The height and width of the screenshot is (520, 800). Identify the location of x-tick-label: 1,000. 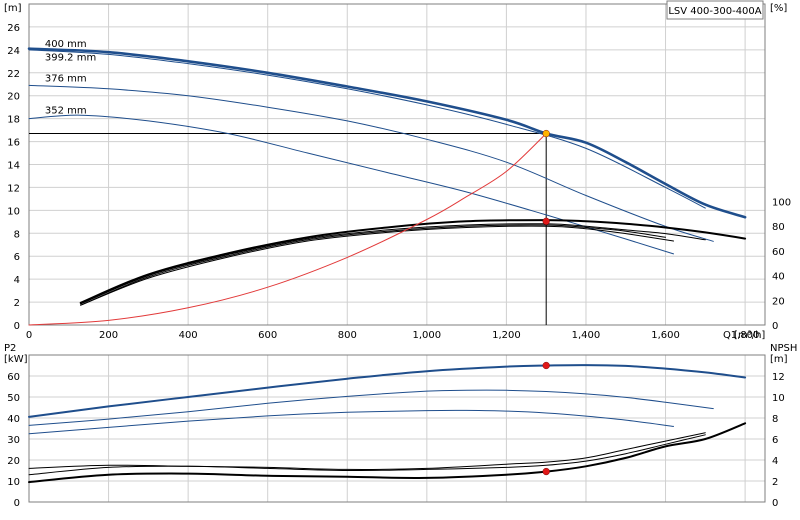
(427, 335).